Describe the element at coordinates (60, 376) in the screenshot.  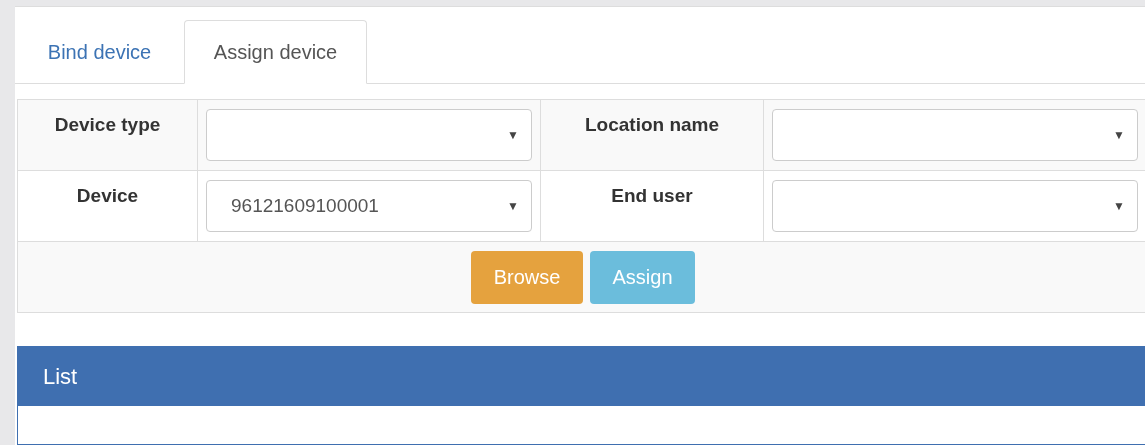
I see `panel-title: List` at that location.